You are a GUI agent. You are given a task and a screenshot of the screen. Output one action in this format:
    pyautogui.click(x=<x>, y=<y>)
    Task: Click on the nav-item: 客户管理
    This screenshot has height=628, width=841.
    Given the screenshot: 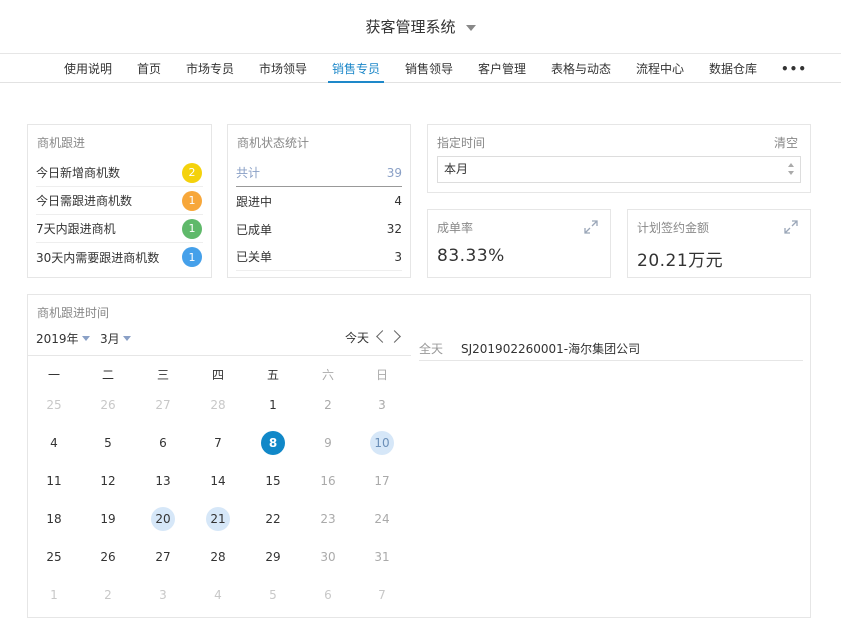 What is the action you would take?
    pyautogui.click(x=502, y=68)
    